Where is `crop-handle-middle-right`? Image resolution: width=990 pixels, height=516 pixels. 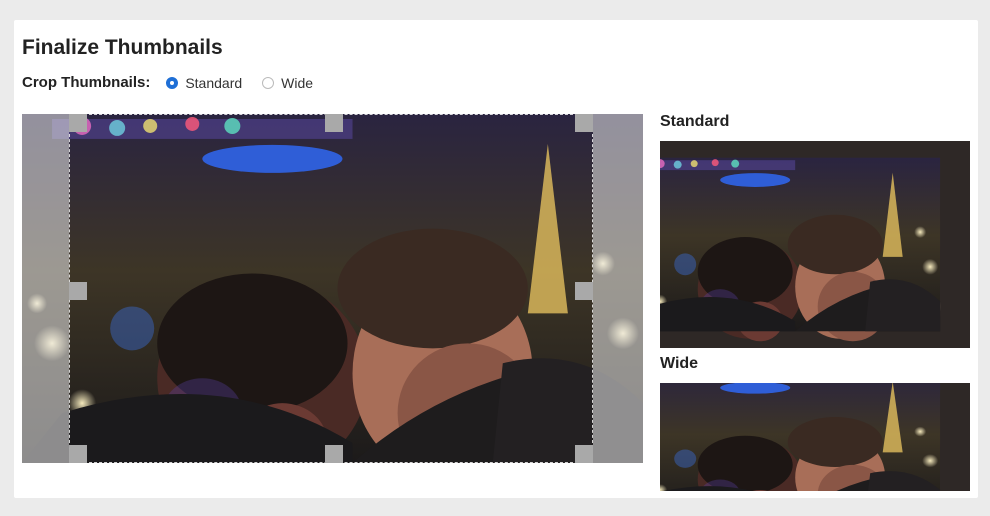
crop-handle-middle-right is located at coordinates (584, 291).